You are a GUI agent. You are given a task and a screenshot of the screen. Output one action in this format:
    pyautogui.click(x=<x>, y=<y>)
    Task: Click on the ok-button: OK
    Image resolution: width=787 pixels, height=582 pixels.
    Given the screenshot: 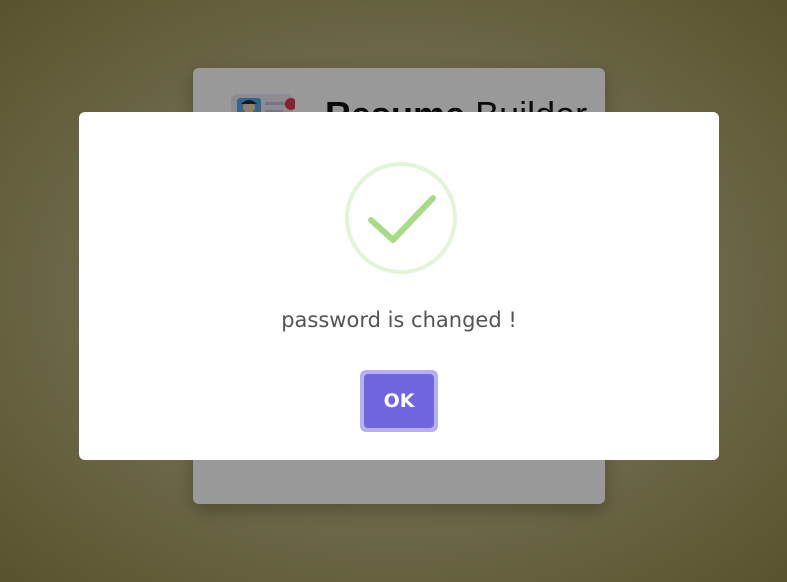 What is the action you would take?
    pyautogui.click(x=399, y=401)
    